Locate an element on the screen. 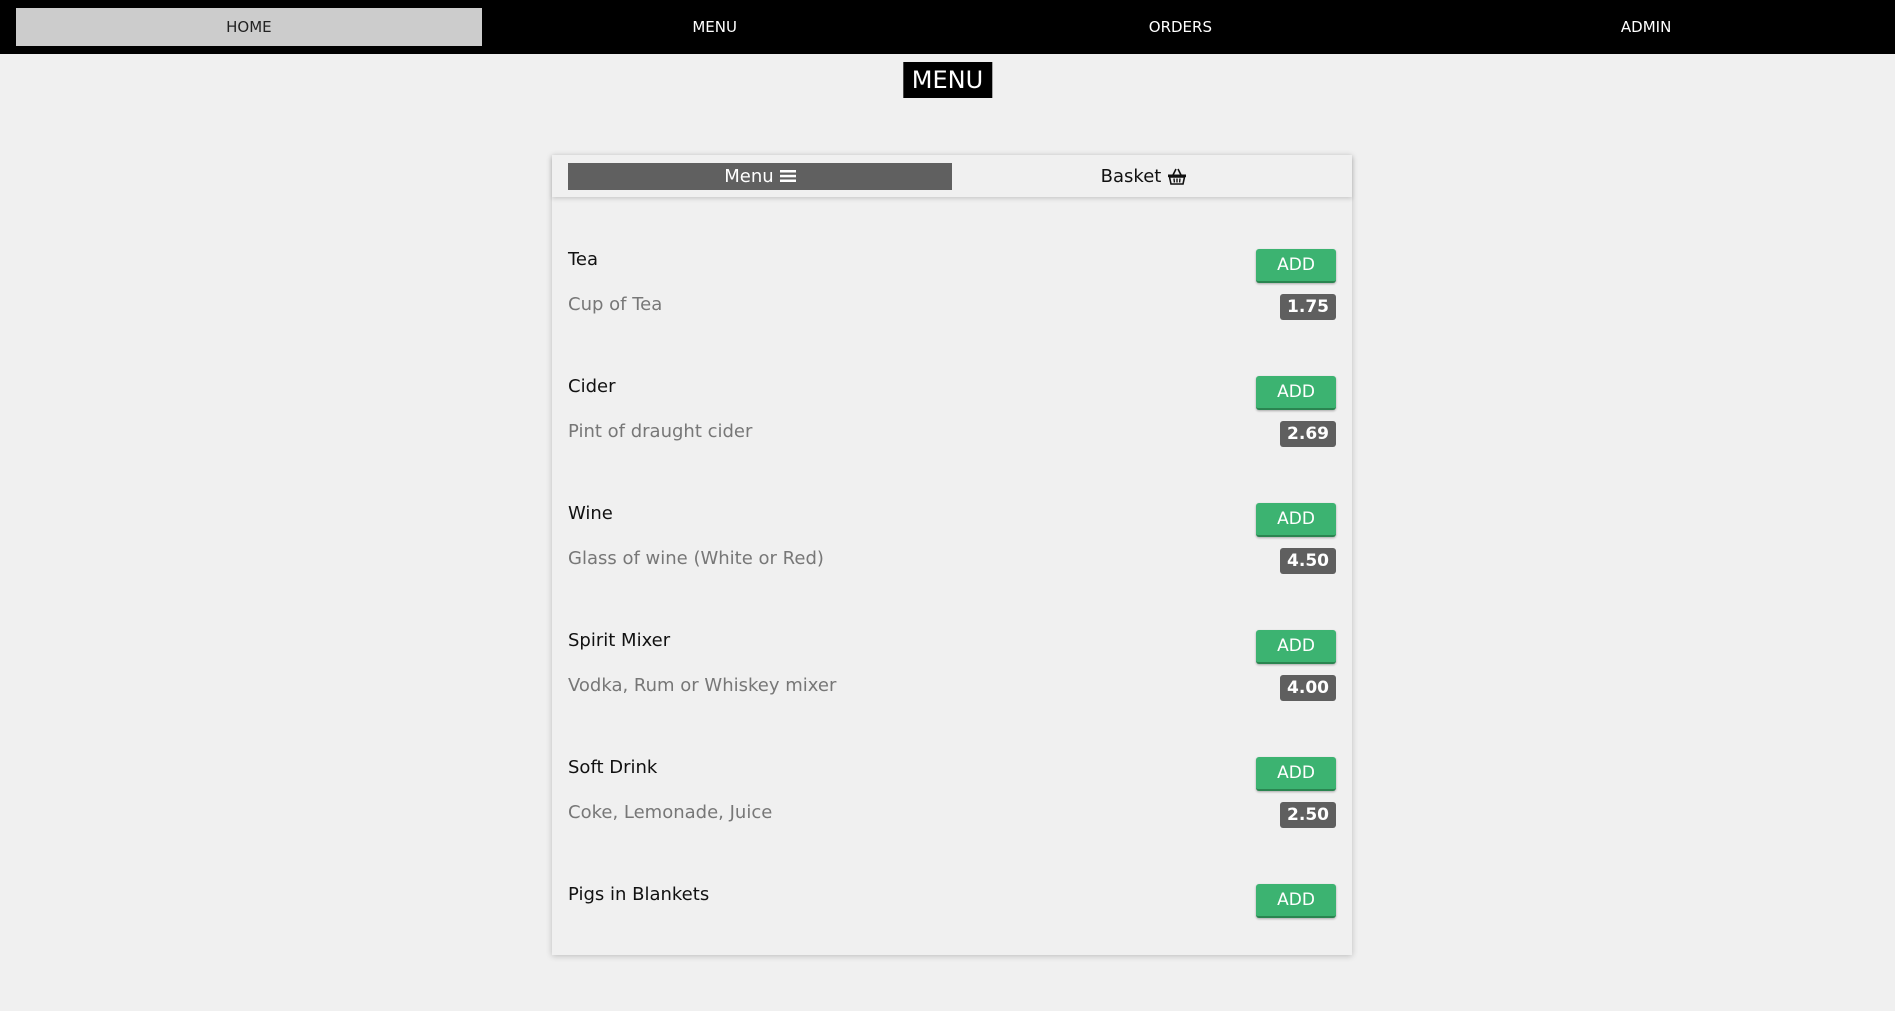 This screenshot has height=1011, width=1895. tab-menu: Menu is located at coordinates (760, 176).